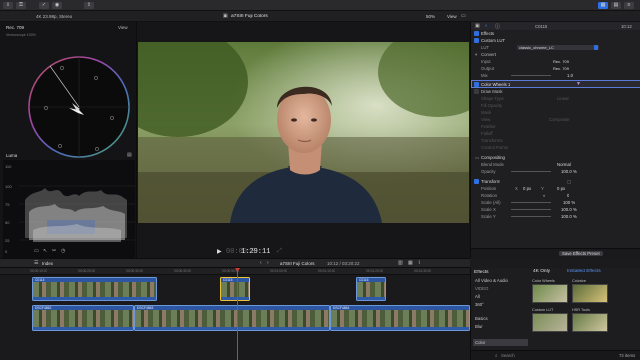 The height and width of the screenshot is (360, 640). What do you see at coordinates (555, 253) in the screenshot?
I see `inspector-footer: Save Effects Preset` at bounding box center [555, 253].